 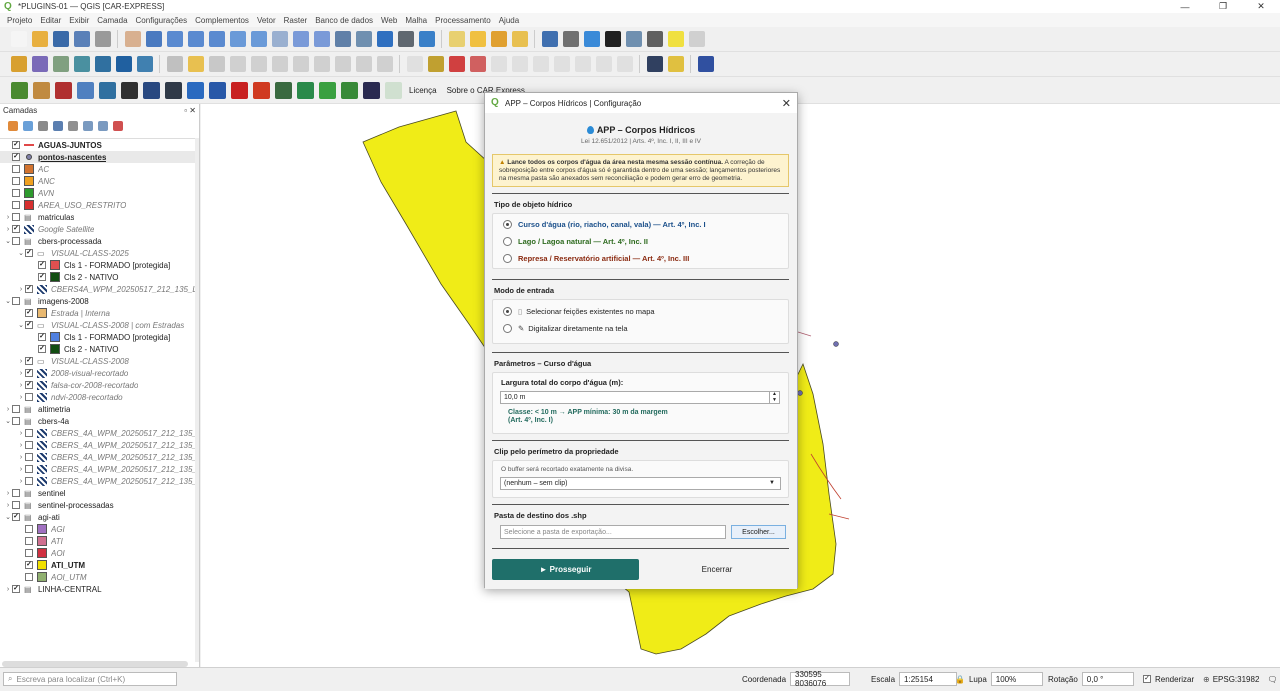 What do you see at coordinates (717, 569) in the screenshot?
I see `encerrar-button: Encerrar` at bounding box center [717, 569].